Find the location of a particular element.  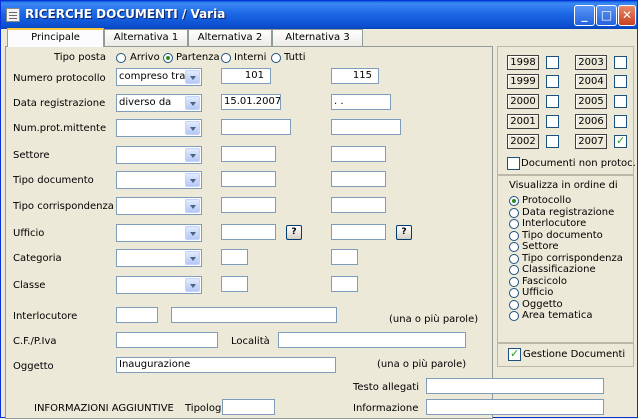

categoria-operator is located at coordinates (159, 258).